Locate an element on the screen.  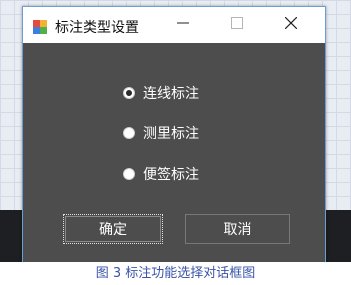
maximize-button is located at coordinates (237, 25).